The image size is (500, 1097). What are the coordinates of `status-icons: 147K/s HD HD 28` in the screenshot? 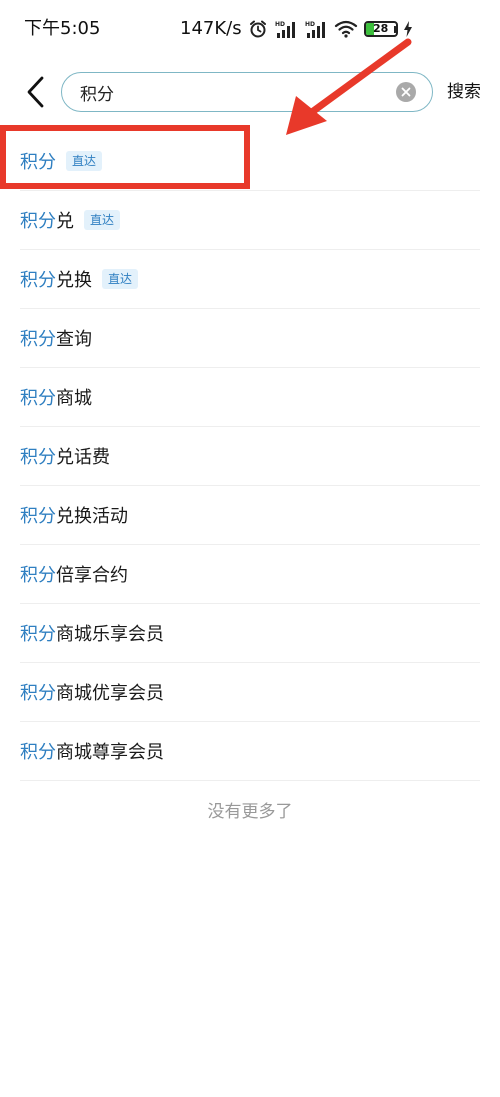 It's located at (296, 29).